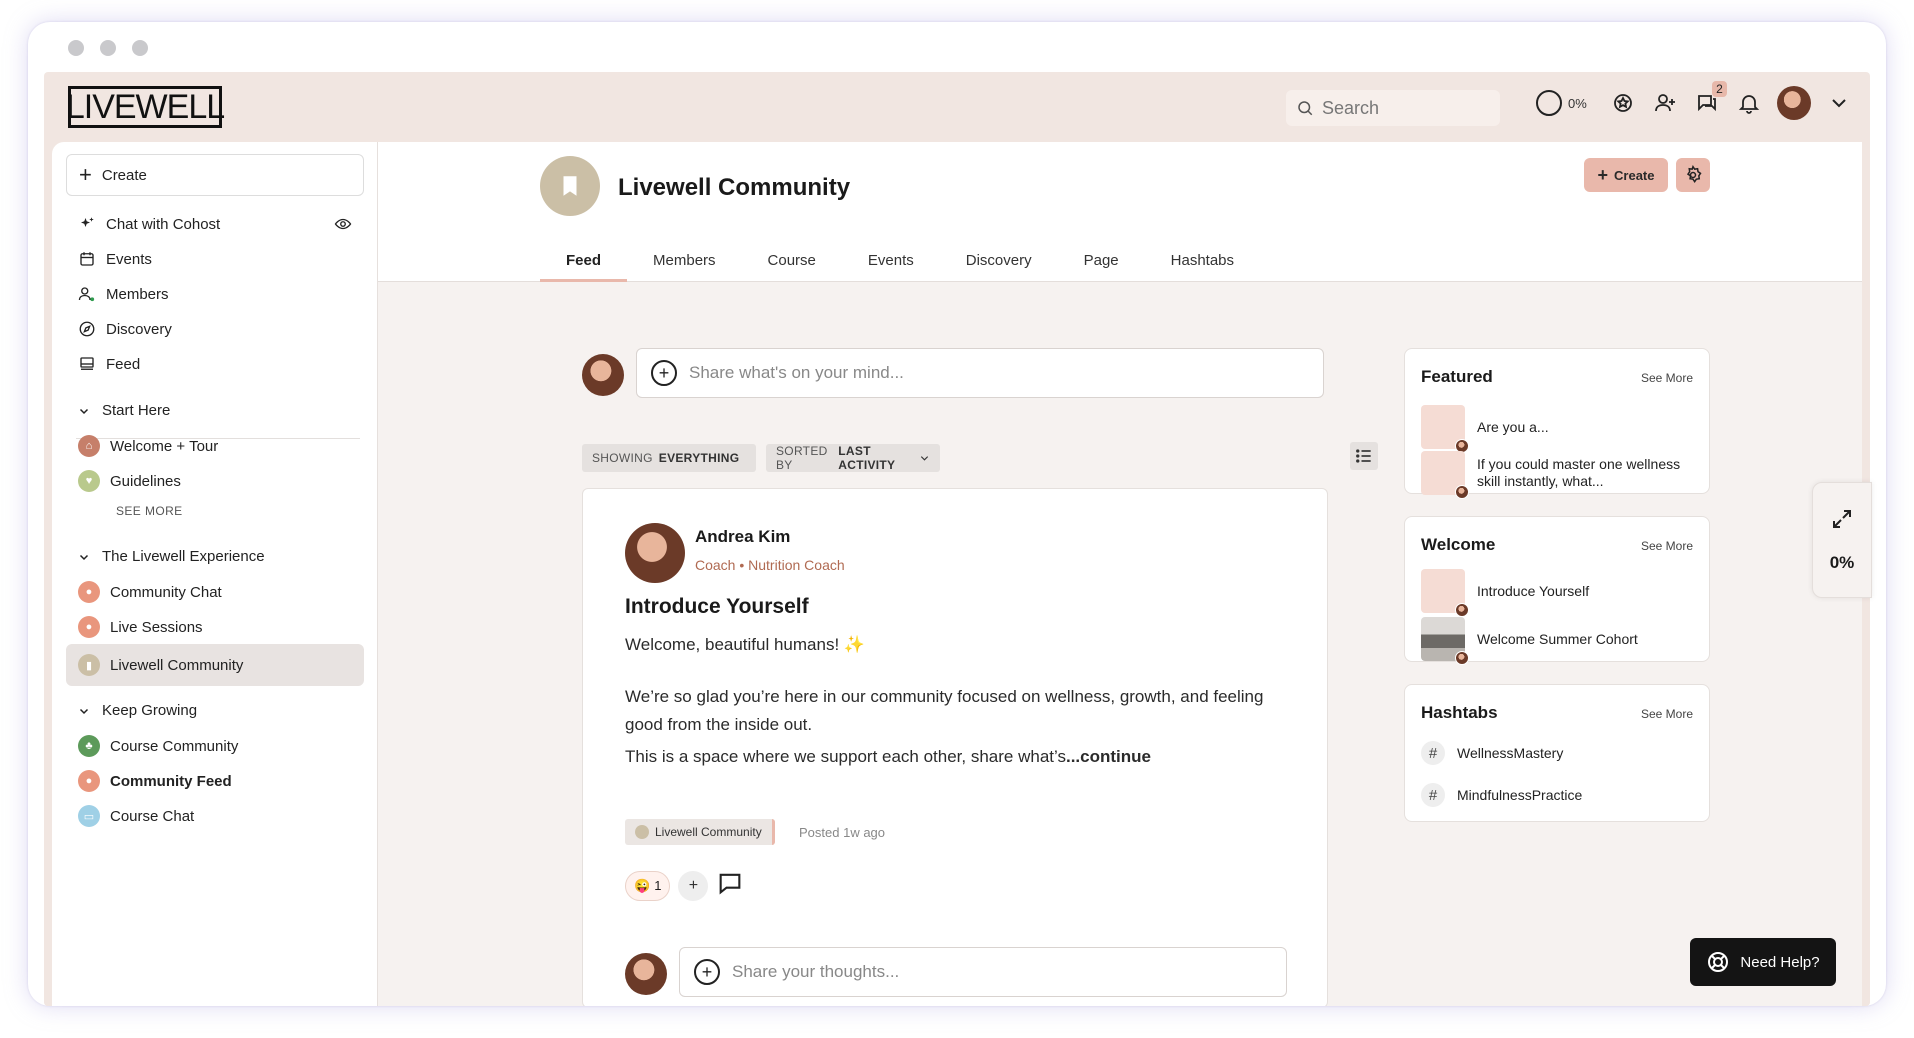 The image size is (1914, 1038). What do you see at coordinates (854, 644) in the screenshot?
I see `sparkle-emoji: ✨` at bounding box center [854, 644].